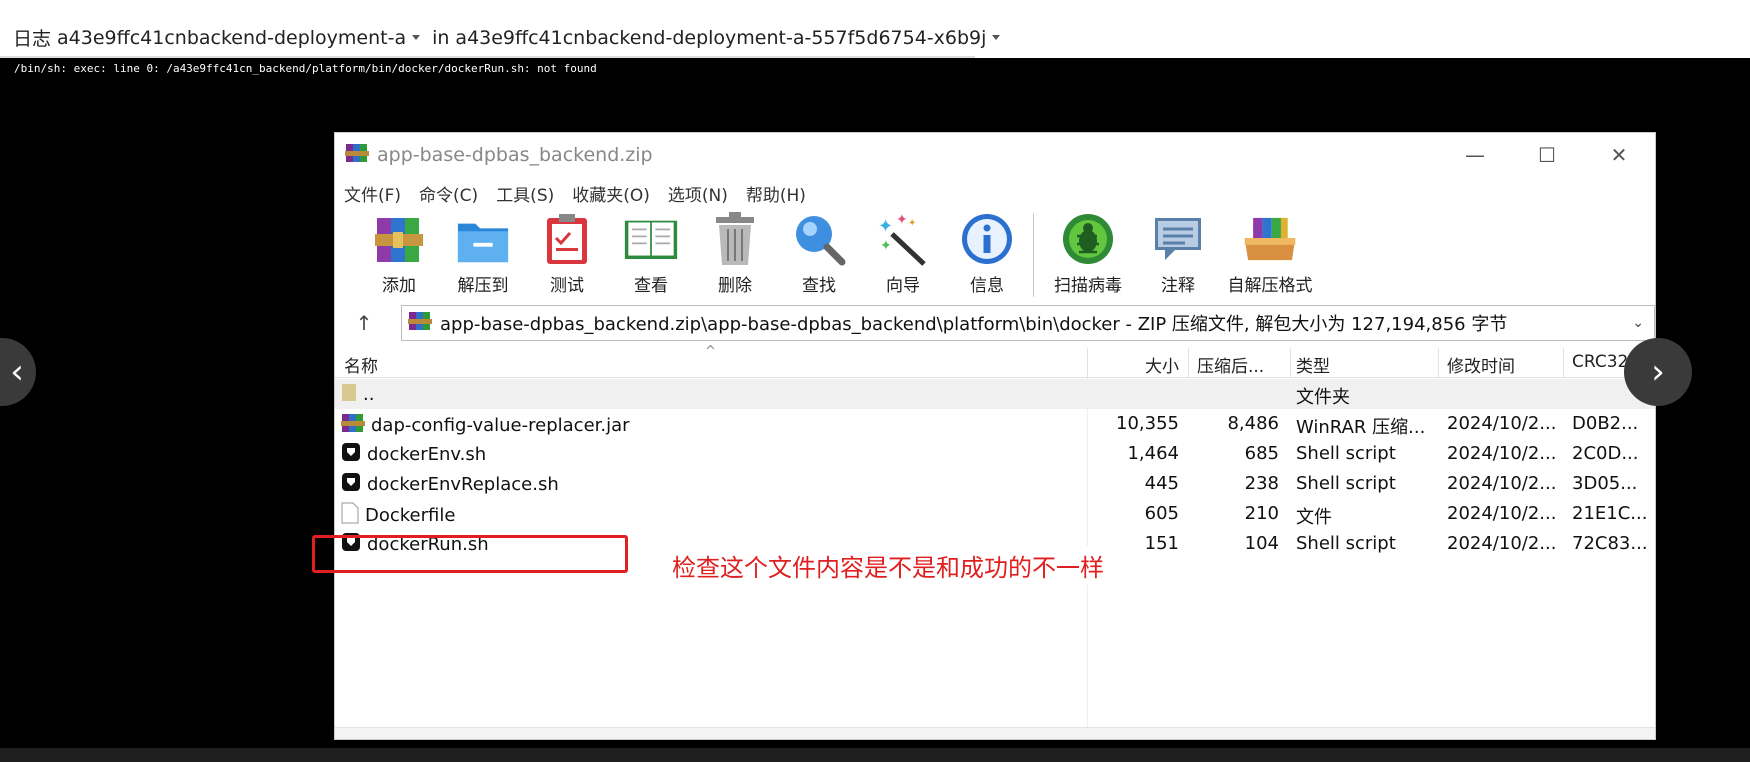 This screenshot has height=762, width=1750. Describe the element at coordinates (231, 38) in the screenshot. I see `deployment-select: a43e9ffc41cnbackend-deployment-a` at that location.